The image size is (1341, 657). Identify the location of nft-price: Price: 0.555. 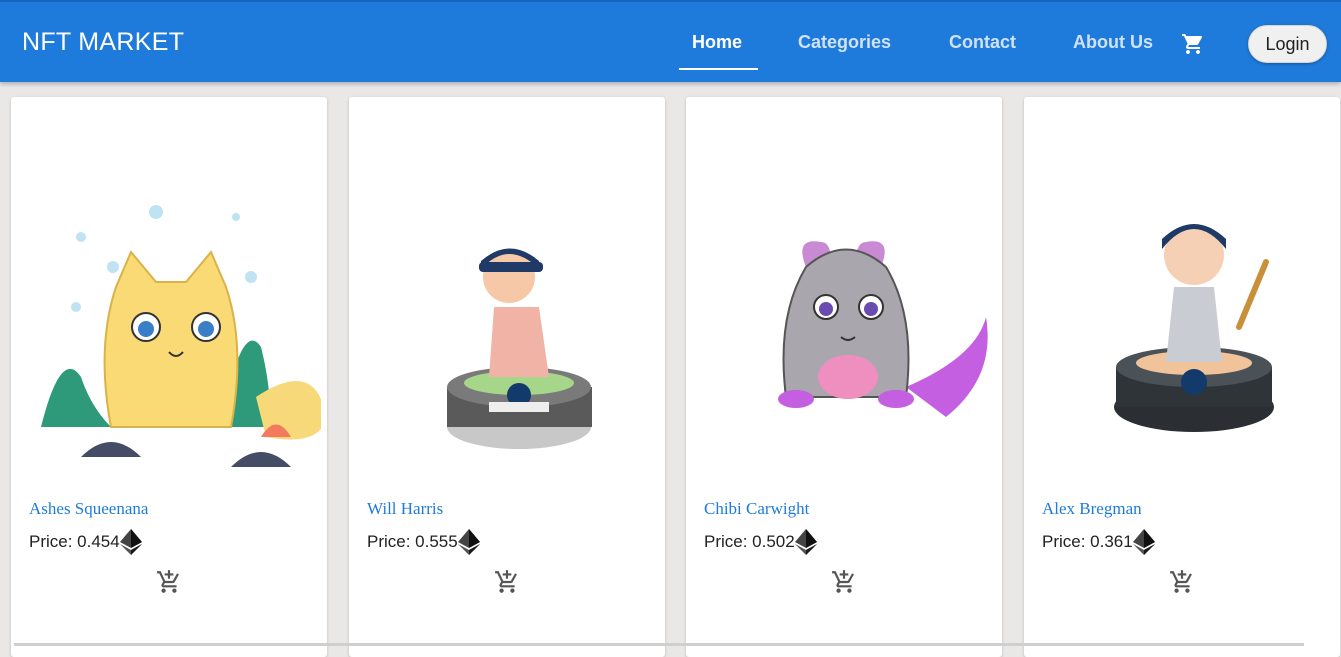
(423, 542).